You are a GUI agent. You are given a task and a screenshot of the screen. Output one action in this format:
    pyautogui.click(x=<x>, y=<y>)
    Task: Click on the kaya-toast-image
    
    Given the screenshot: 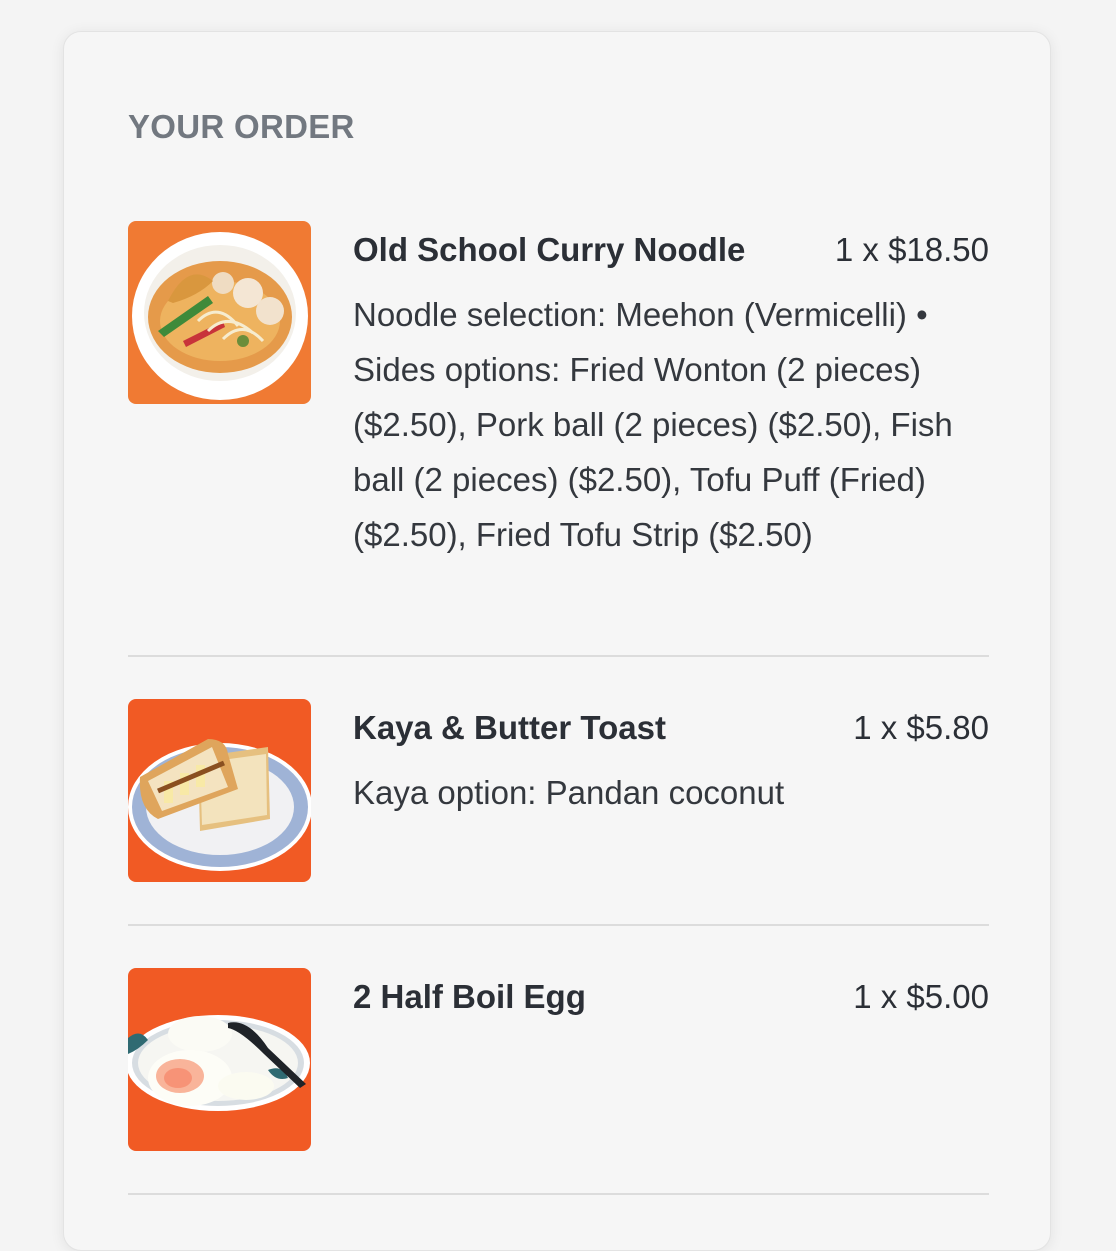 What is the action you would take?
    pyautogui.click(x=219, y=790)
    